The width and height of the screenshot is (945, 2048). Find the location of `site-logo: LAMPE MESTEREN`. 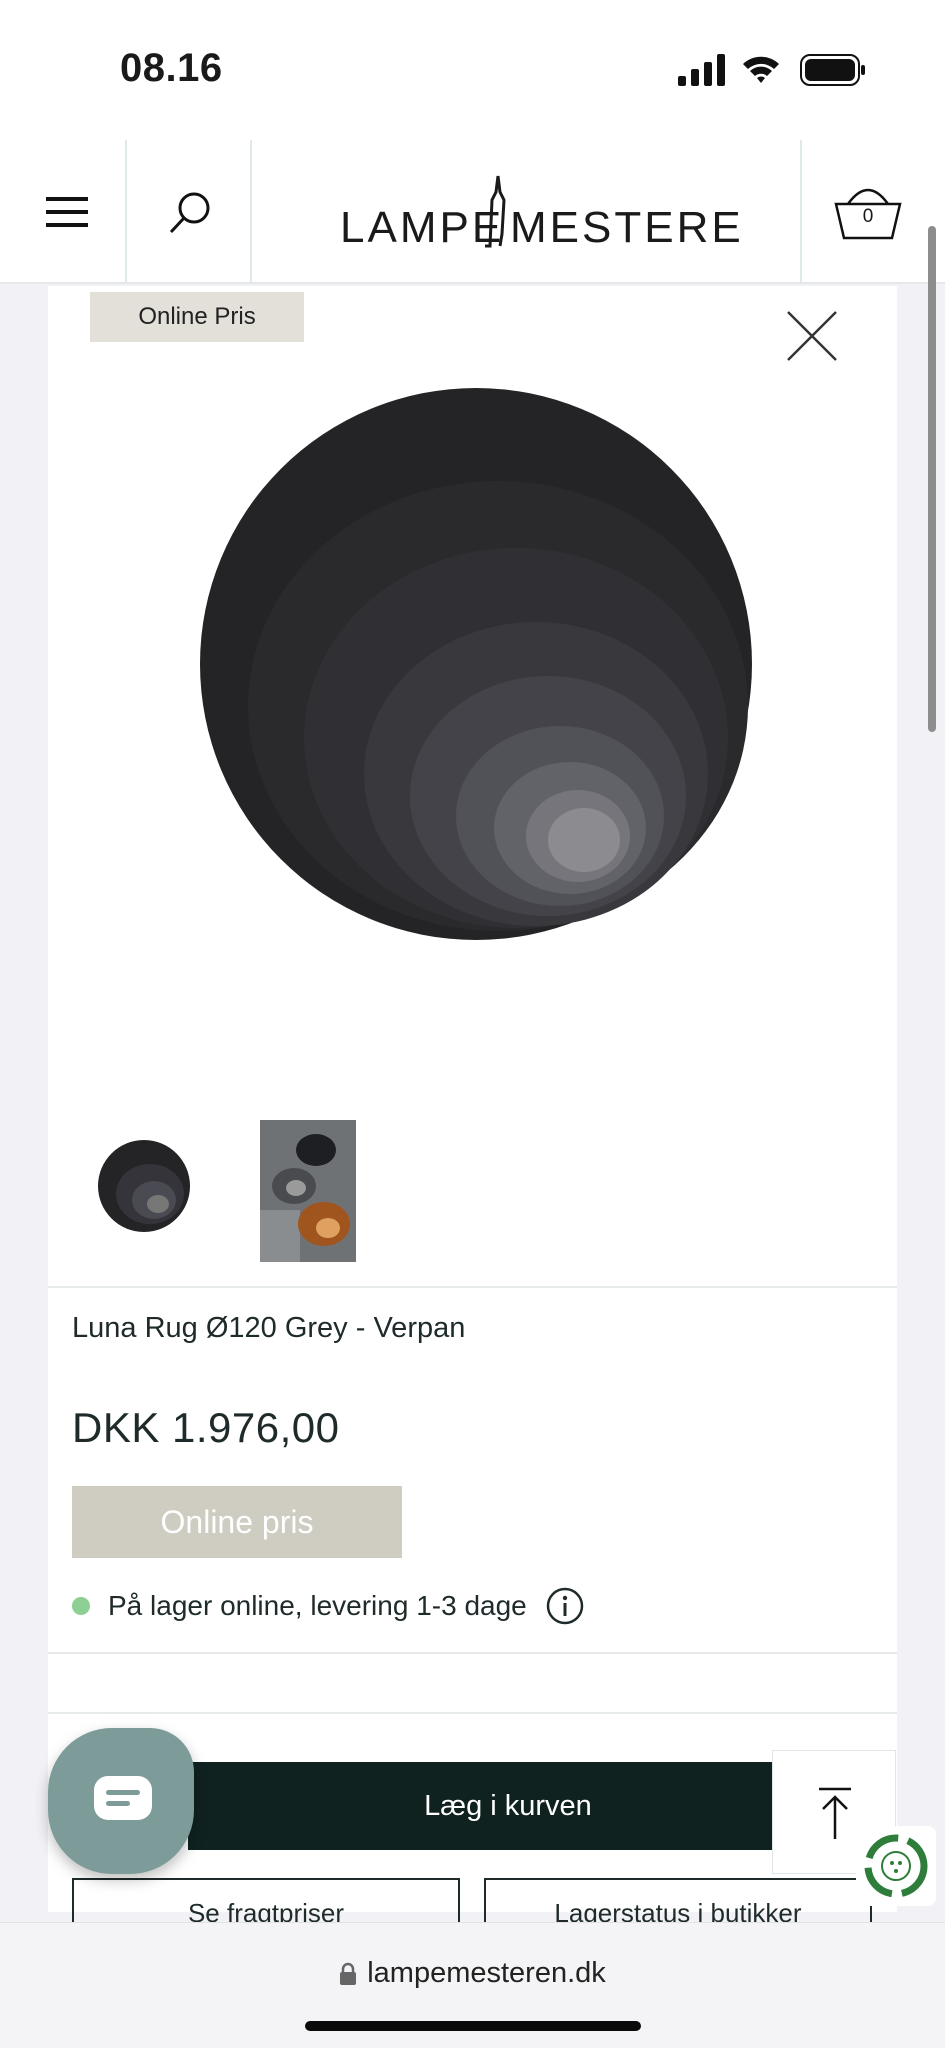

site-logo: LAMPE MESTEREN is located at coordinates (557, 215).